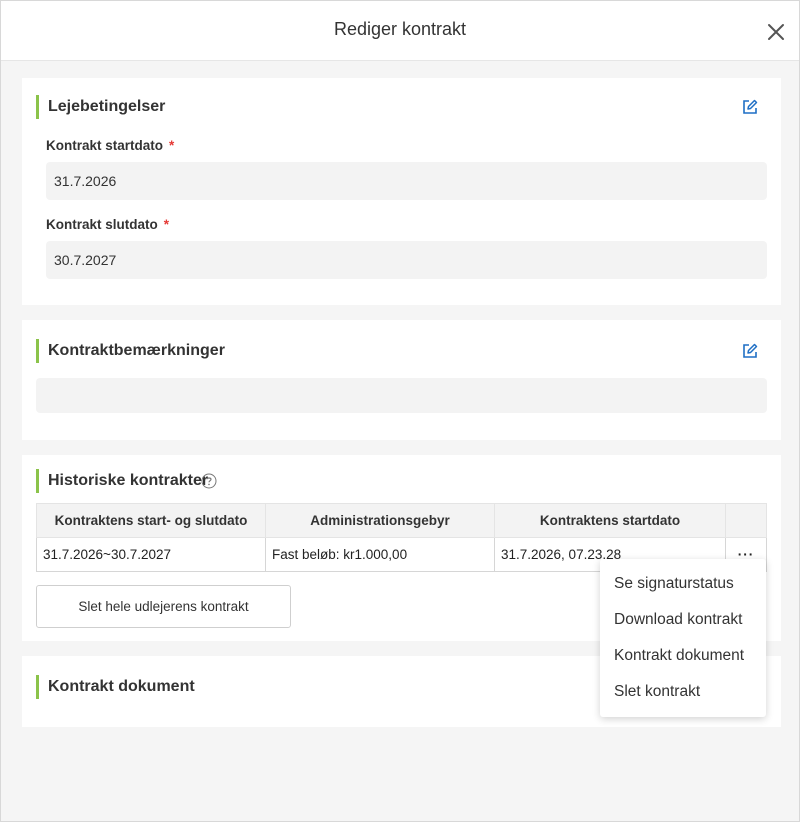  Describe the element at coordinates (750, 107) in the screenshot. I see `edit-lease-terms-icon` at that location.